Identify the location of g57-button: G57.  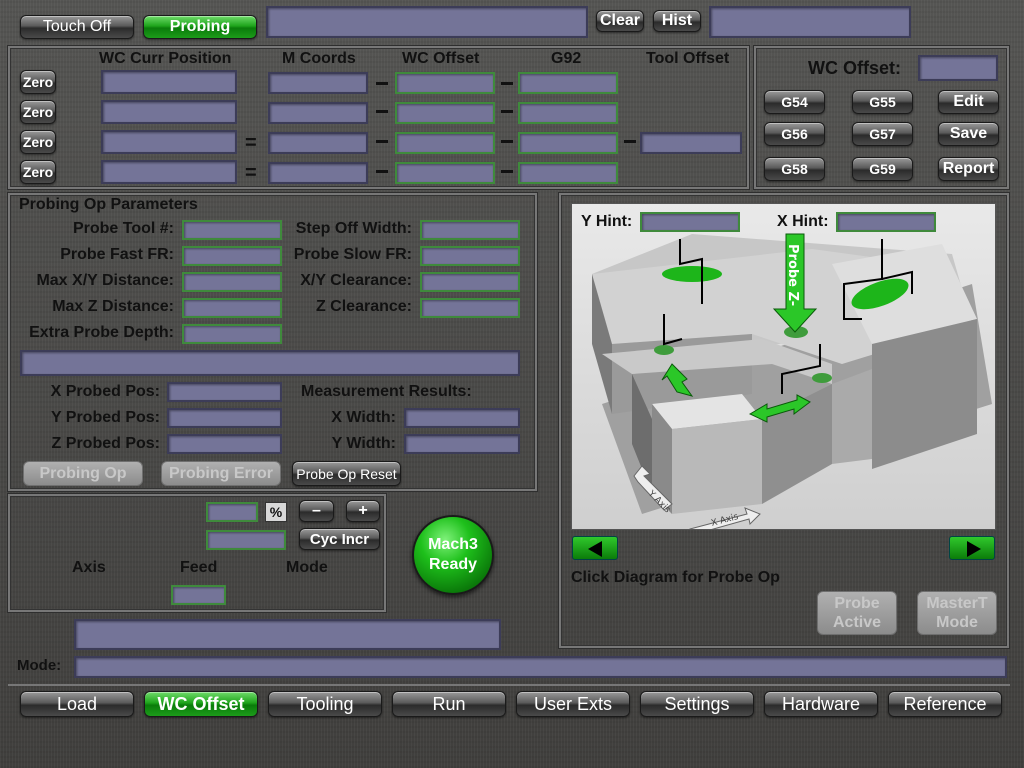
(882, 134).